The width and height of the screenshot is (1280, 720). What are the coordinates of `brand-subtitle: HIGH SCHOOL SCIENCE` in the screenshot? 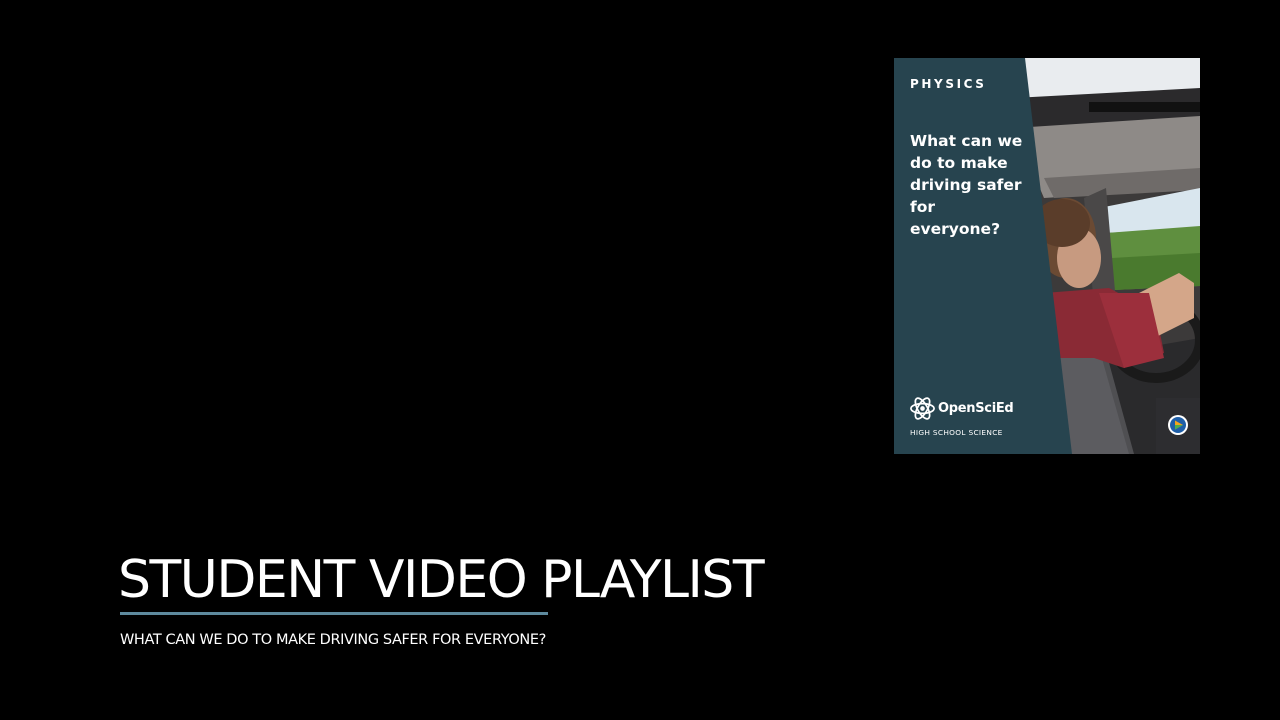 It's located at (956, 432).